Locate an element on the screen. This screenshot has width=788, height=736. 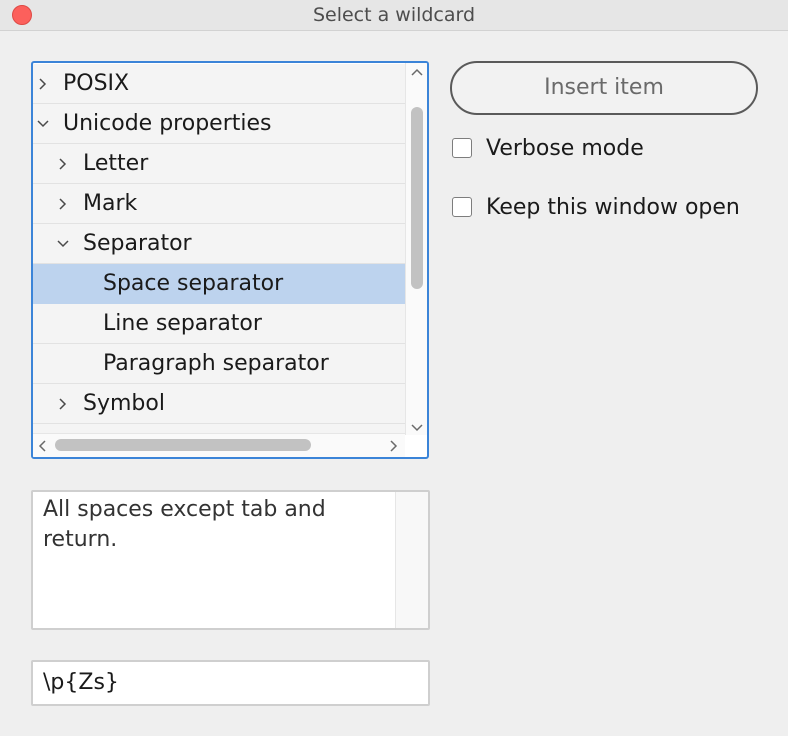
tree-row-label: Letter is located at coordinates (116, 163).